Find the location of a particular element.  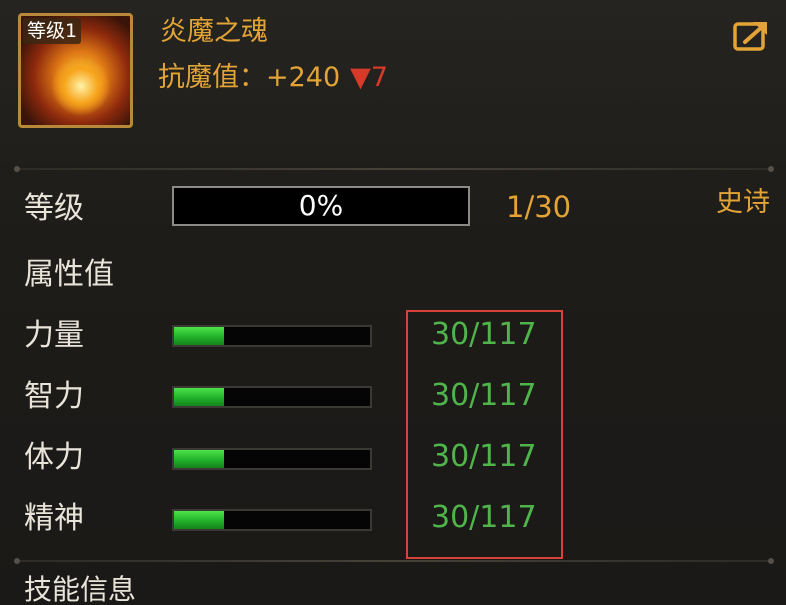

item-portrait: 等级1 is located at coordinates (75, 70).